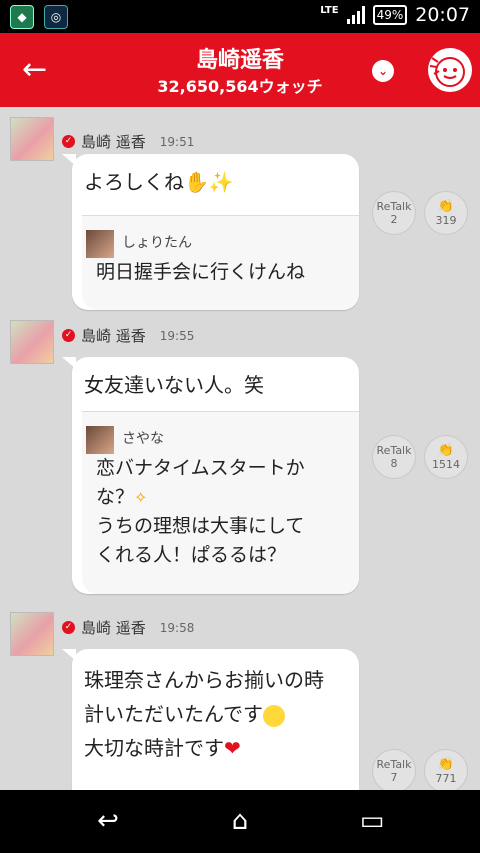  Describe the element at coordinates (196, 182) in the screenshot. I see `hand-emoji-icon: ✋` at that location.